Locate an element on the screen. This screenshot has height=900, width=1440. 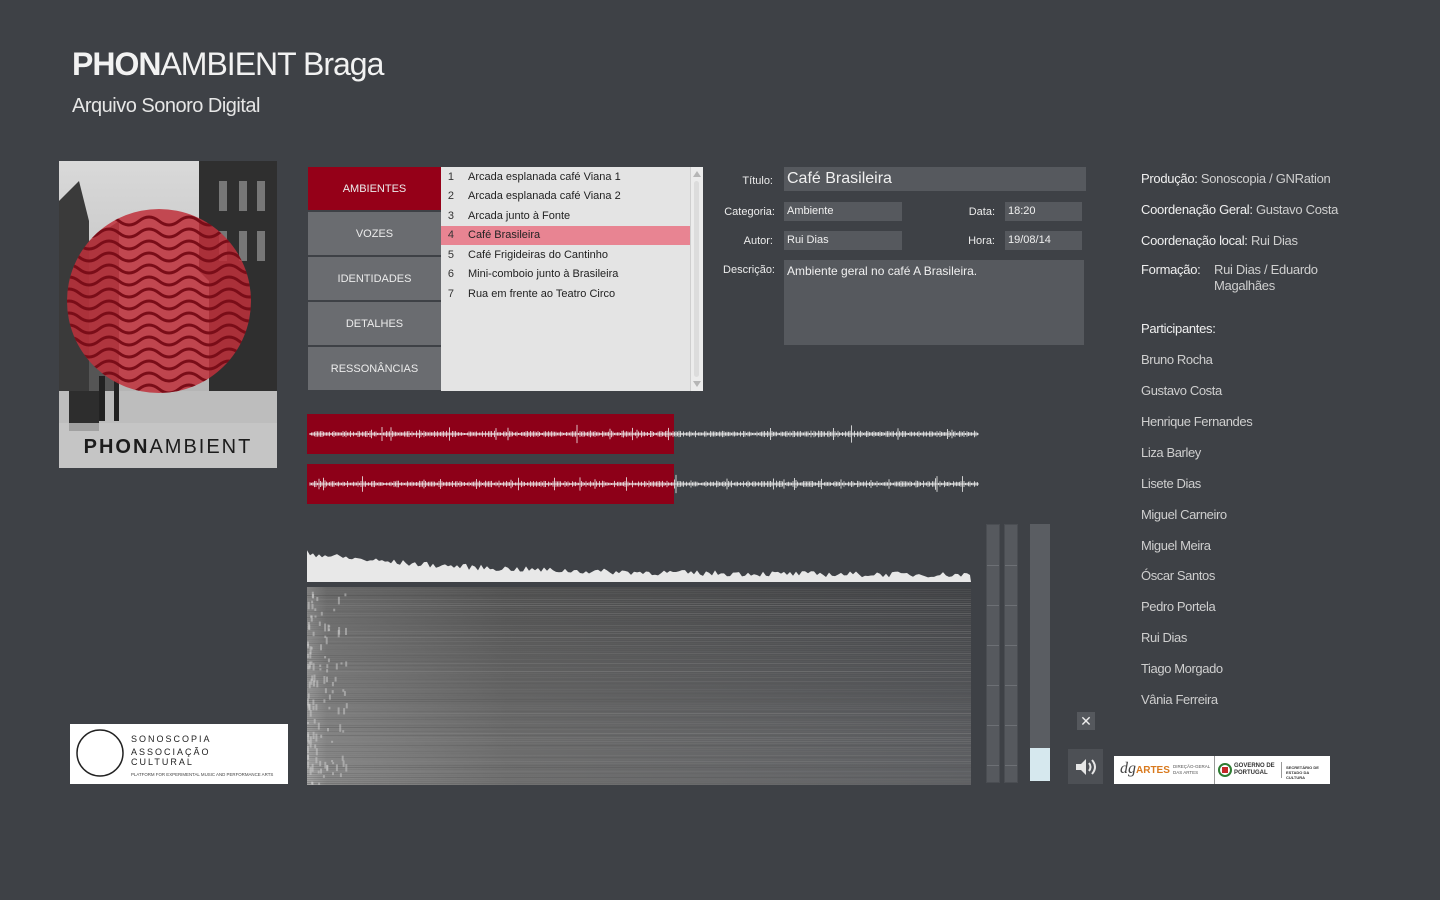
track-row: 7 Rua em frente ao Teatro Circo is located at coordinates (565, 294).